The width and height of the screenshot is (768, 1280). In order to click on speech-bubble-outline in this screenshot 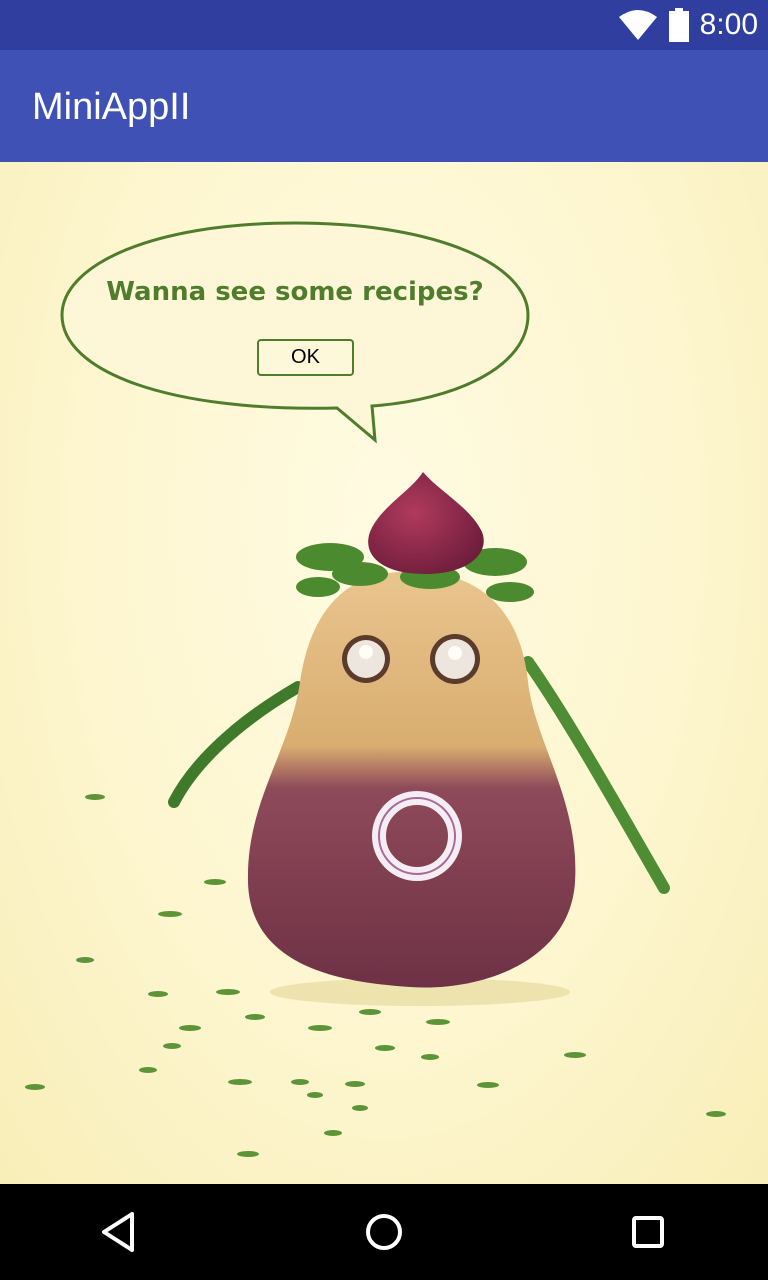, I will do `click(295, 332)`.